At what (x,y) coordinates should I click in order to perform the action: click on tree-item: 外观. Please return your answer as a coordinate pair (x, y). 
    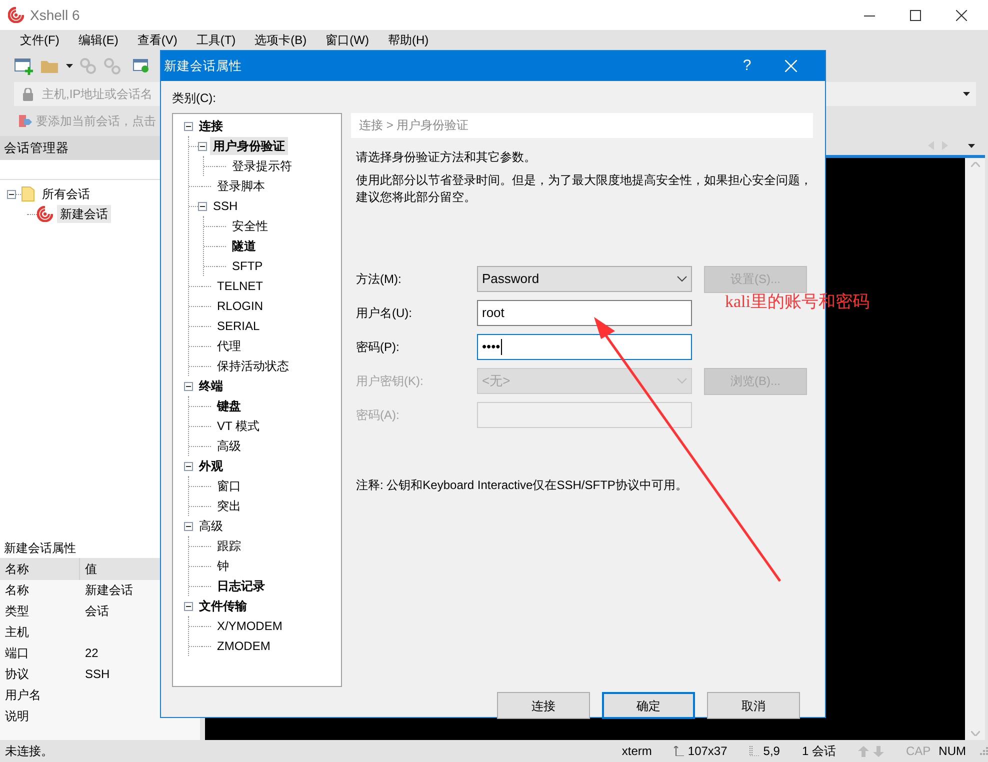
    Looking at the image, I should click on (211, 466).